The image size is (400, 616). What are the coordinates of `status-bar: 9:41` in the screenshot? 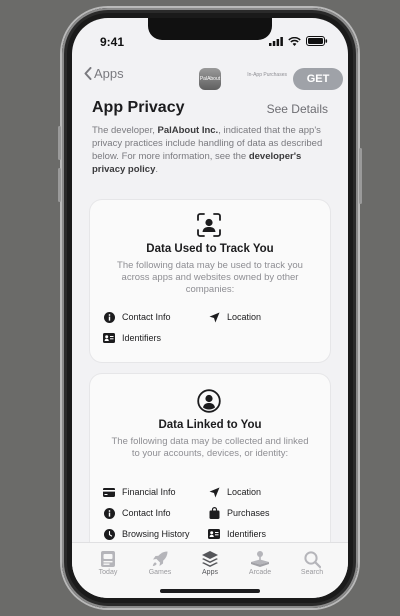 It's located at (210, 35).